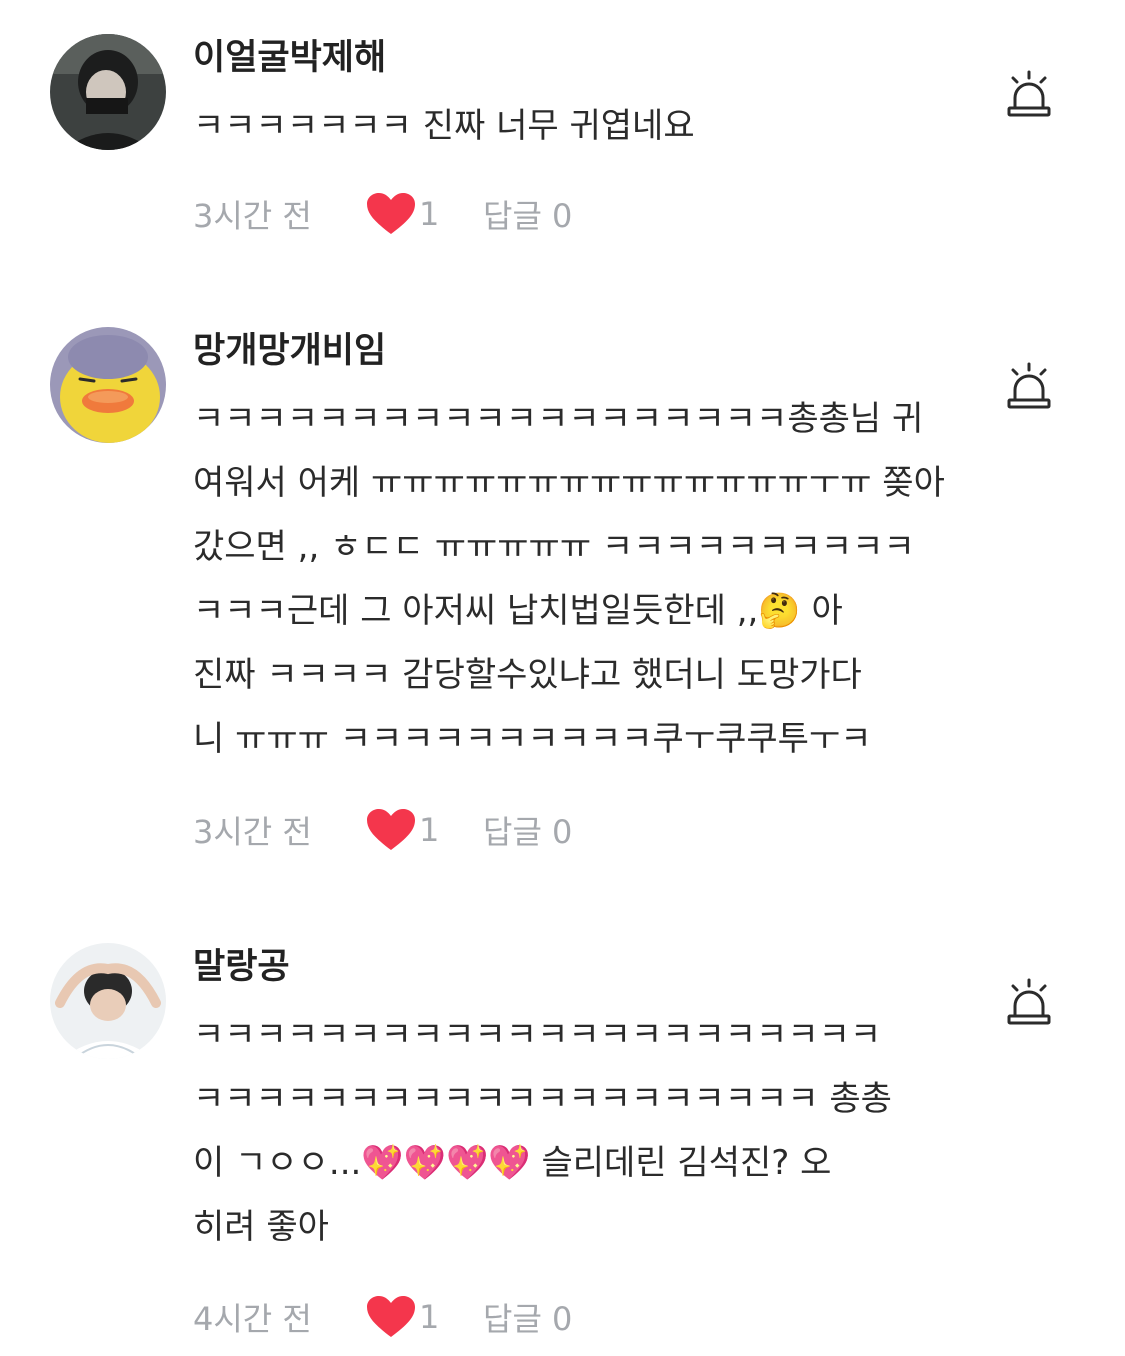 The width and height of the screenshot is (1125, 1356). I want to click on comment-meta: 4시간 전 1 답글 0, so click(382, 1317).